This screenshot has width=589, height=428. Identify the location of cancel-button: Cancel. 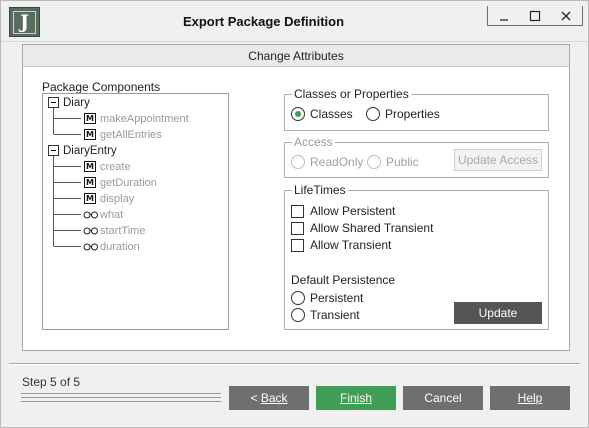
(443, 398).